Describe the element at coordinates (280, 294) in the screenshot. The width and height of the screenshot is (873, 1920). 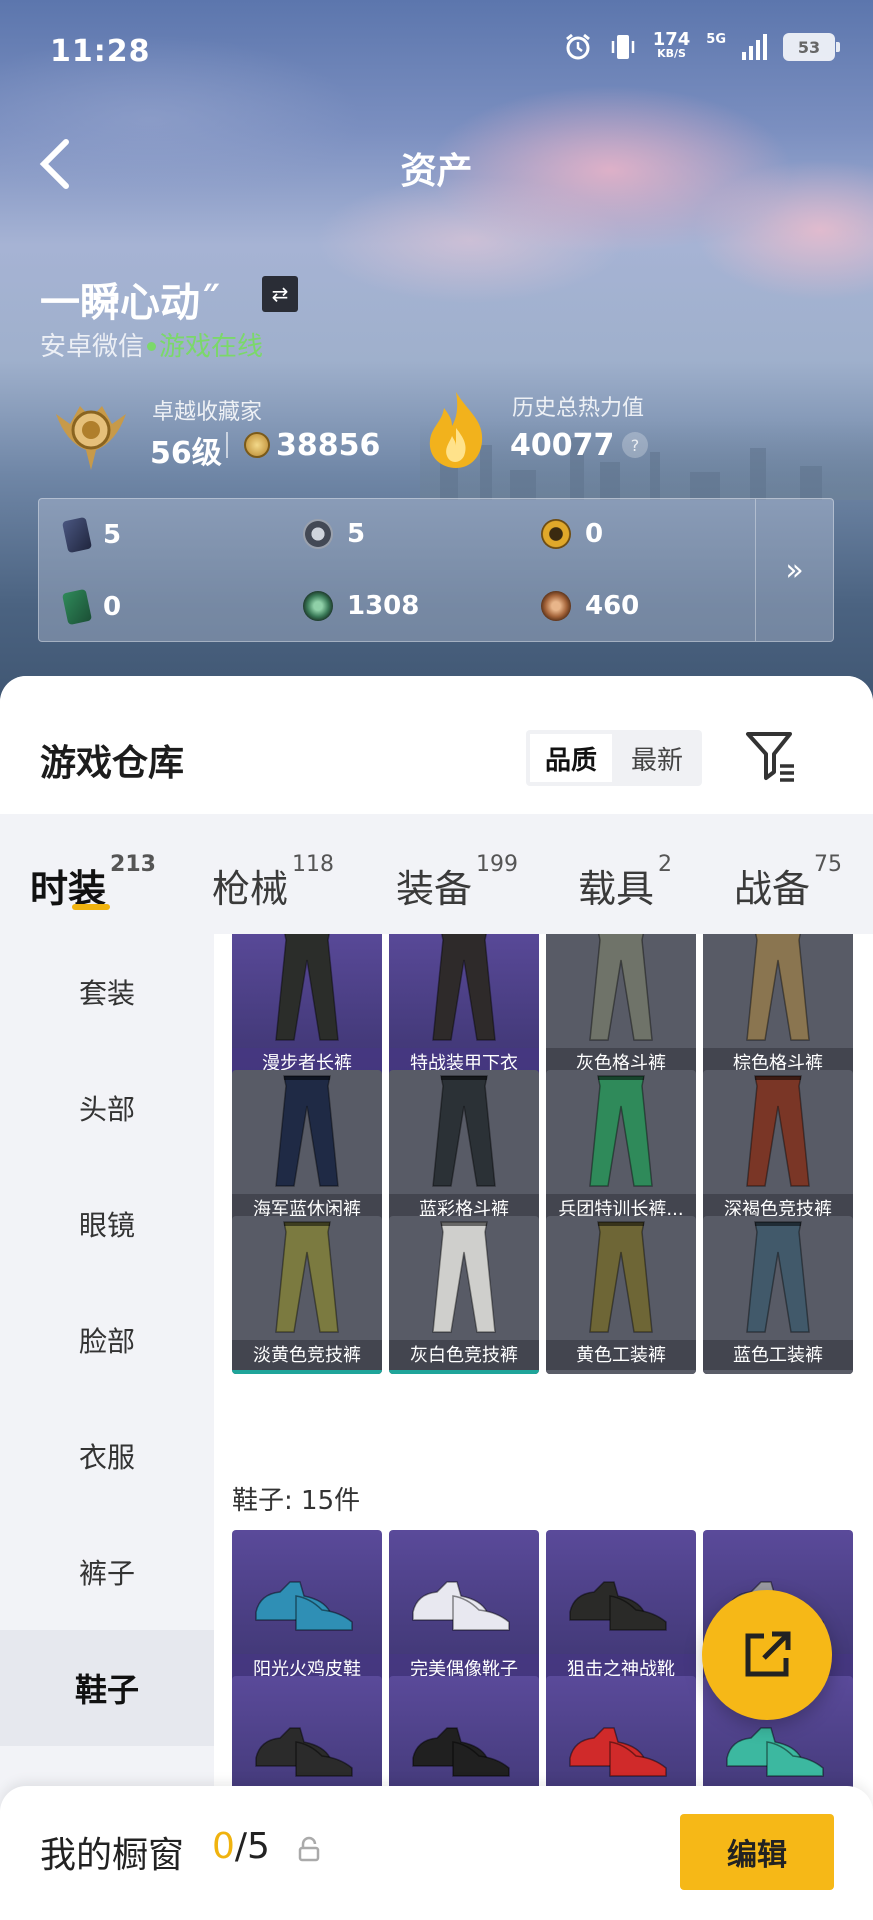
I see `switch-account-button: ⇄` at that location.